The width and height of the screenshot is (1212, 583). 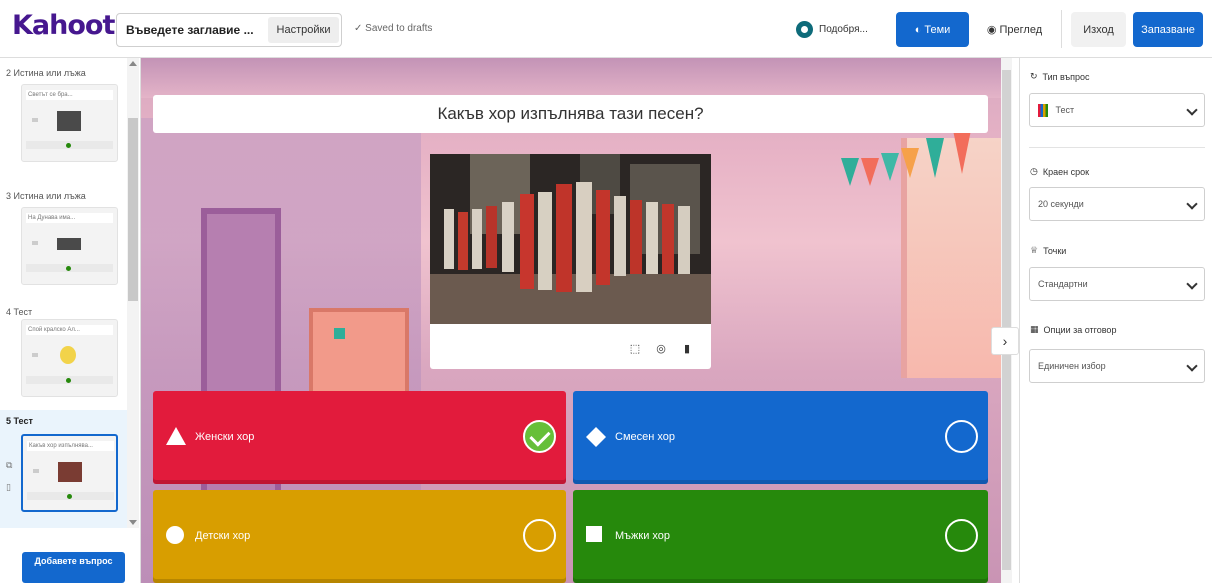 What do you see at coordinates (11, 465) in the screenshot?
I see `duplicate-icon: ⧉` at bounding box center [11, 465].